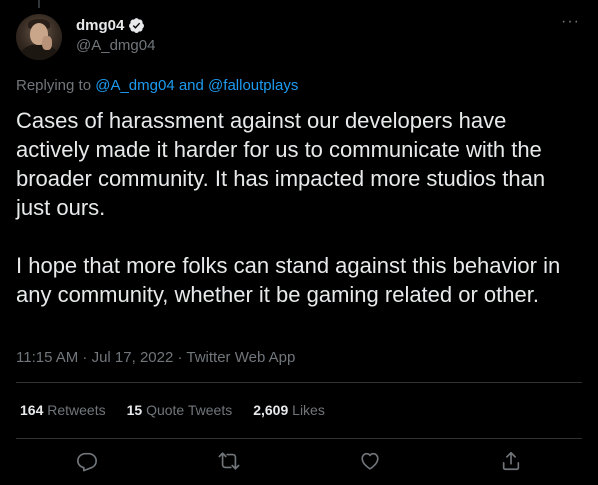 The width and height of the screenshot is (598, 485). What do you see at coordinates (253, 85) in the screenshot?
I see `mention-link: @falloutplays` at bounding box center [253, 85].